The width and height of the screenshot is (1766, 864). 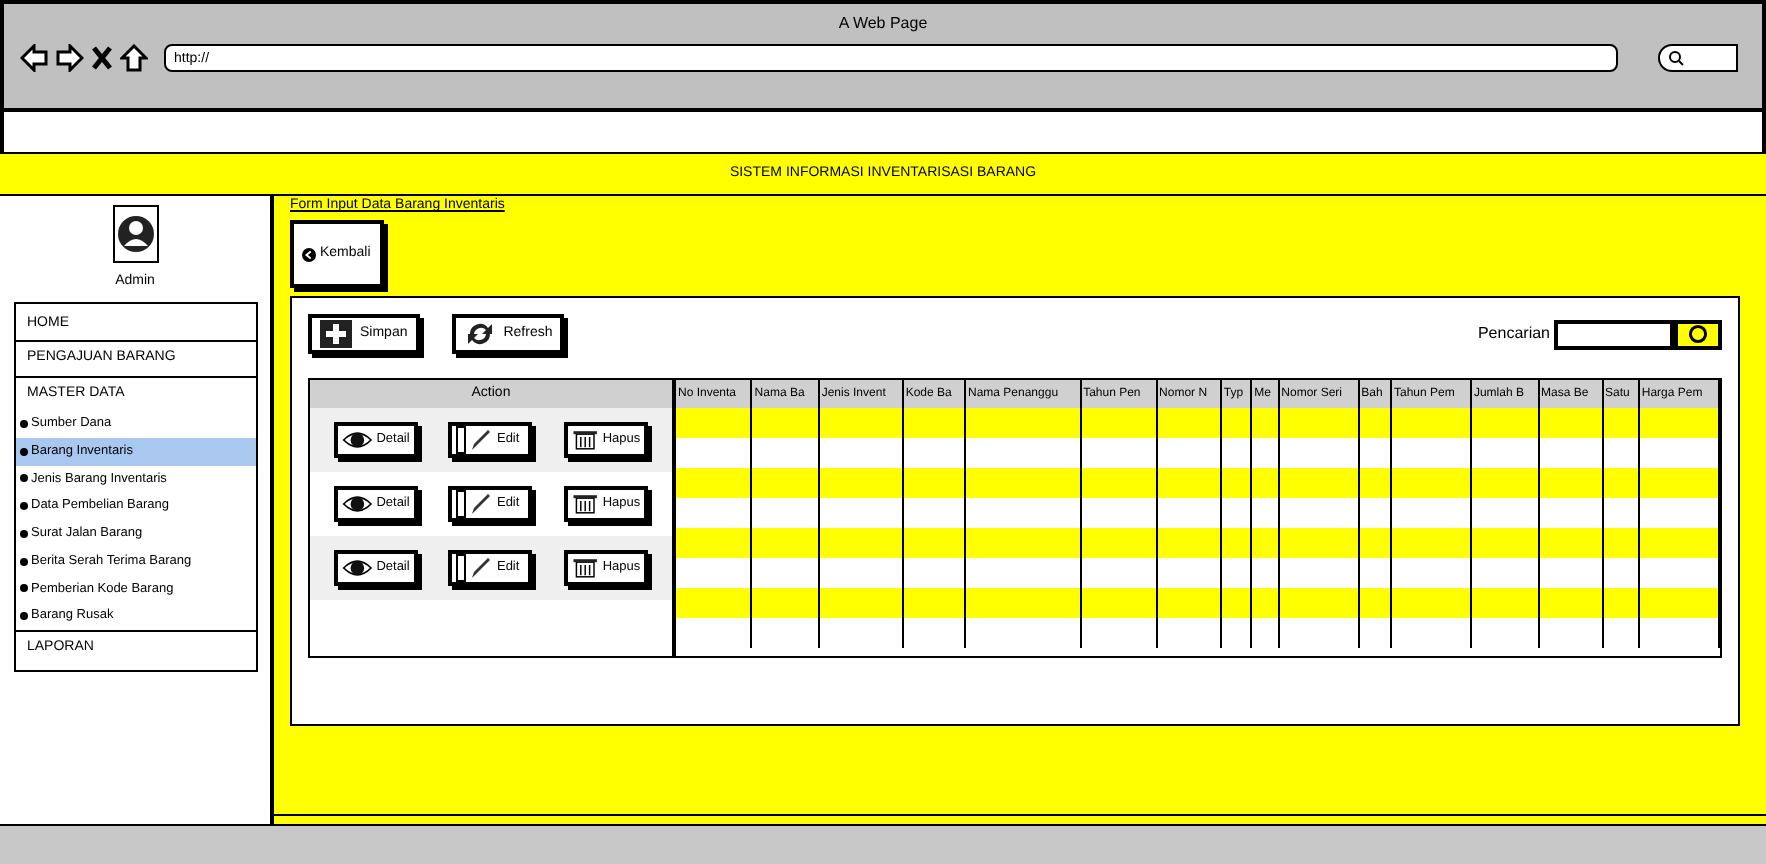 I want to click on refresh-icon, so click(x=479, y=334).